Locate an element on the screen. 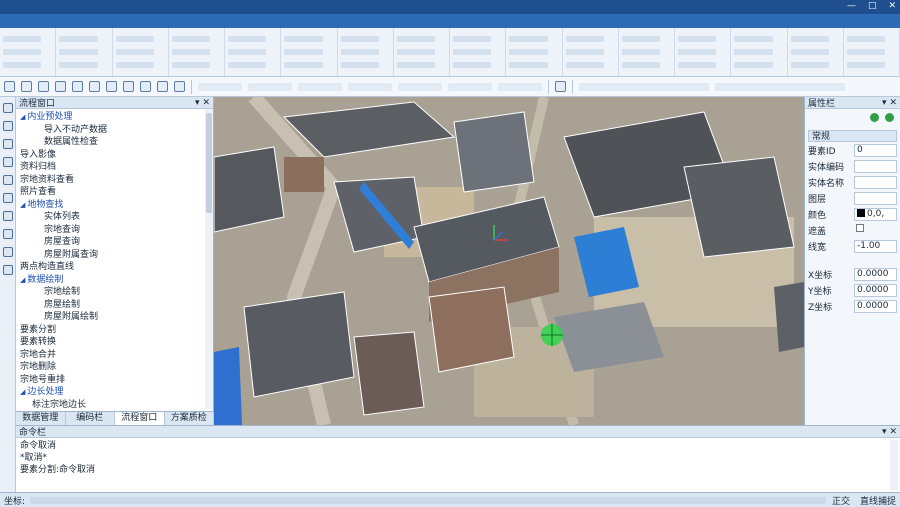 The width and height of the screenshot is (900, 507). redo-icon is located at coordinates (7, 126).